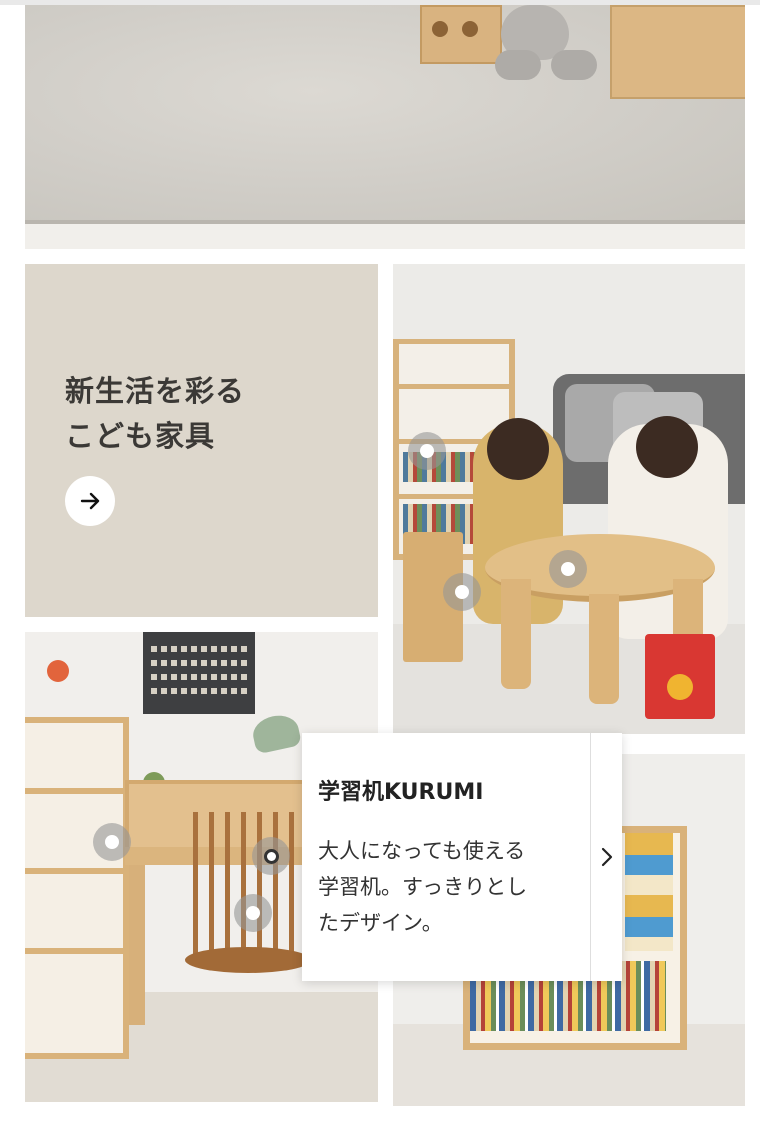 Image resolution: width=760 pixels, height=1130 pixels. What do you see at coordinates (253, 913) in the screenshot?
I see `hotspot-chair` at bounding box center [253, 913].